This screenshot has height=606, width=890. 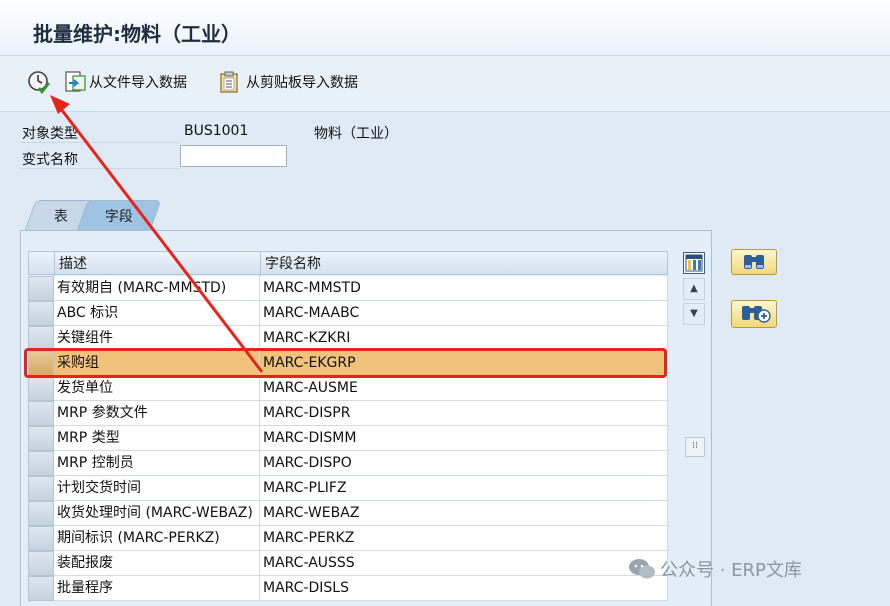 What do you see at coordinates (731, 570) in the screenshot?
I see `watermark-text: 公众号 · ERP文库` at bounding box center [731, 570].